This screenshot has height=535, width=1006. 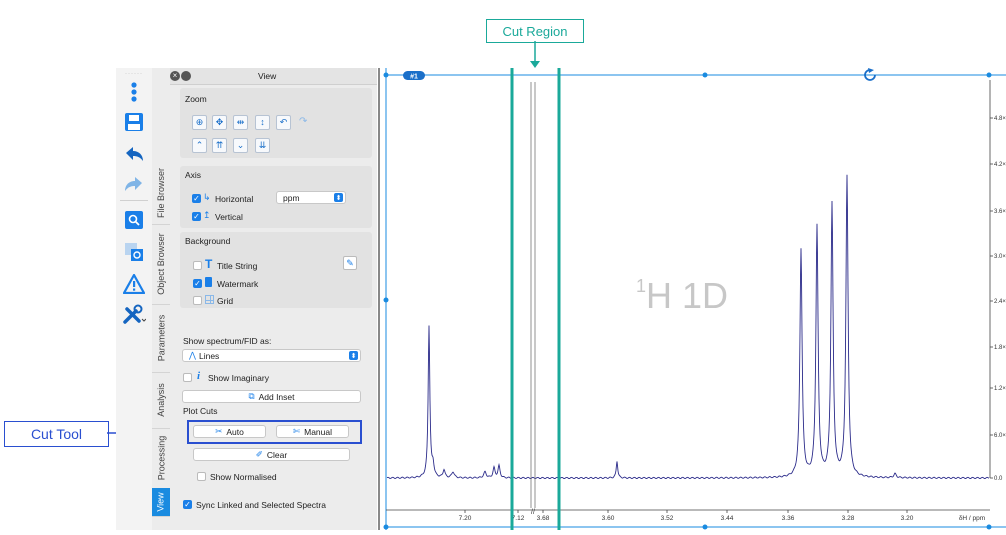 What do you see at coordinates (187, 504) in the screenshot?
I see `sync-checkbox: ✓` at bounding box center [187, 504].